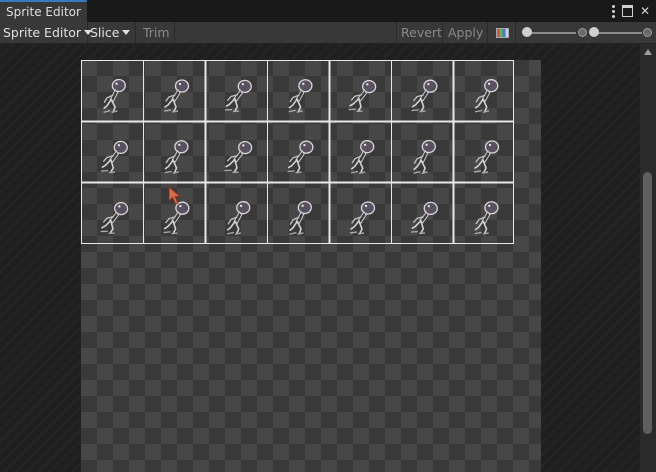 This screenshot has height=472, width=656. I want to click on scrollbar-thumb, so click(647, 303).